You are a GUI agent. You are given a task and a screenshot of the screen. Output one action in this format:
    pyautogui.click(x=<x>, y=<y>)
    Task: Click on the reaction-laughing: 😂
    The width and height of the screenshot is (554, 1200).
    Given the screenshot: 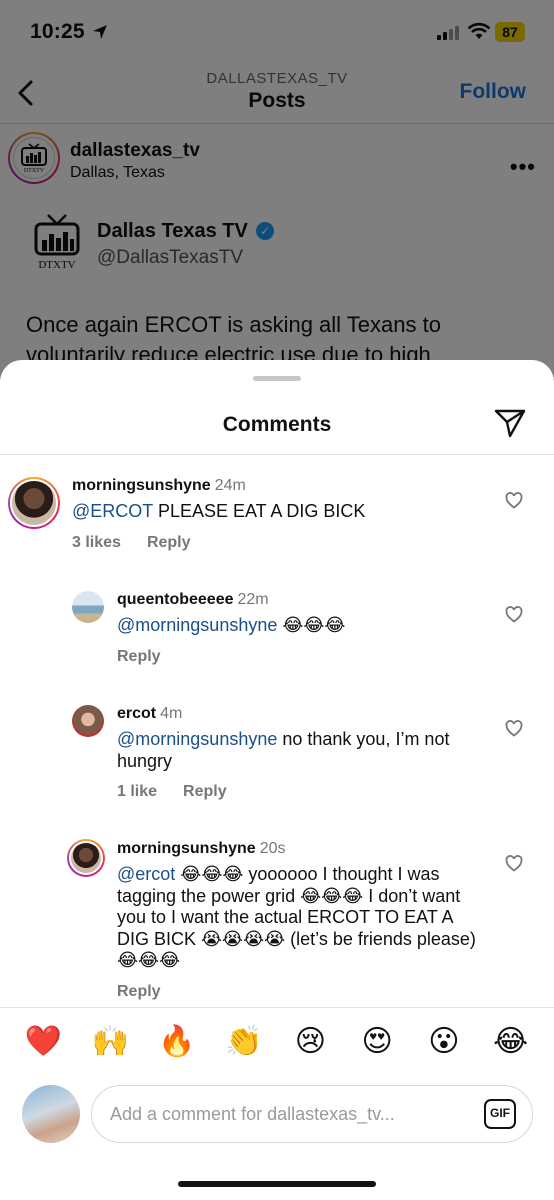 What is the action you would take?
    pyautogui.click(x=511, y=1041)
    